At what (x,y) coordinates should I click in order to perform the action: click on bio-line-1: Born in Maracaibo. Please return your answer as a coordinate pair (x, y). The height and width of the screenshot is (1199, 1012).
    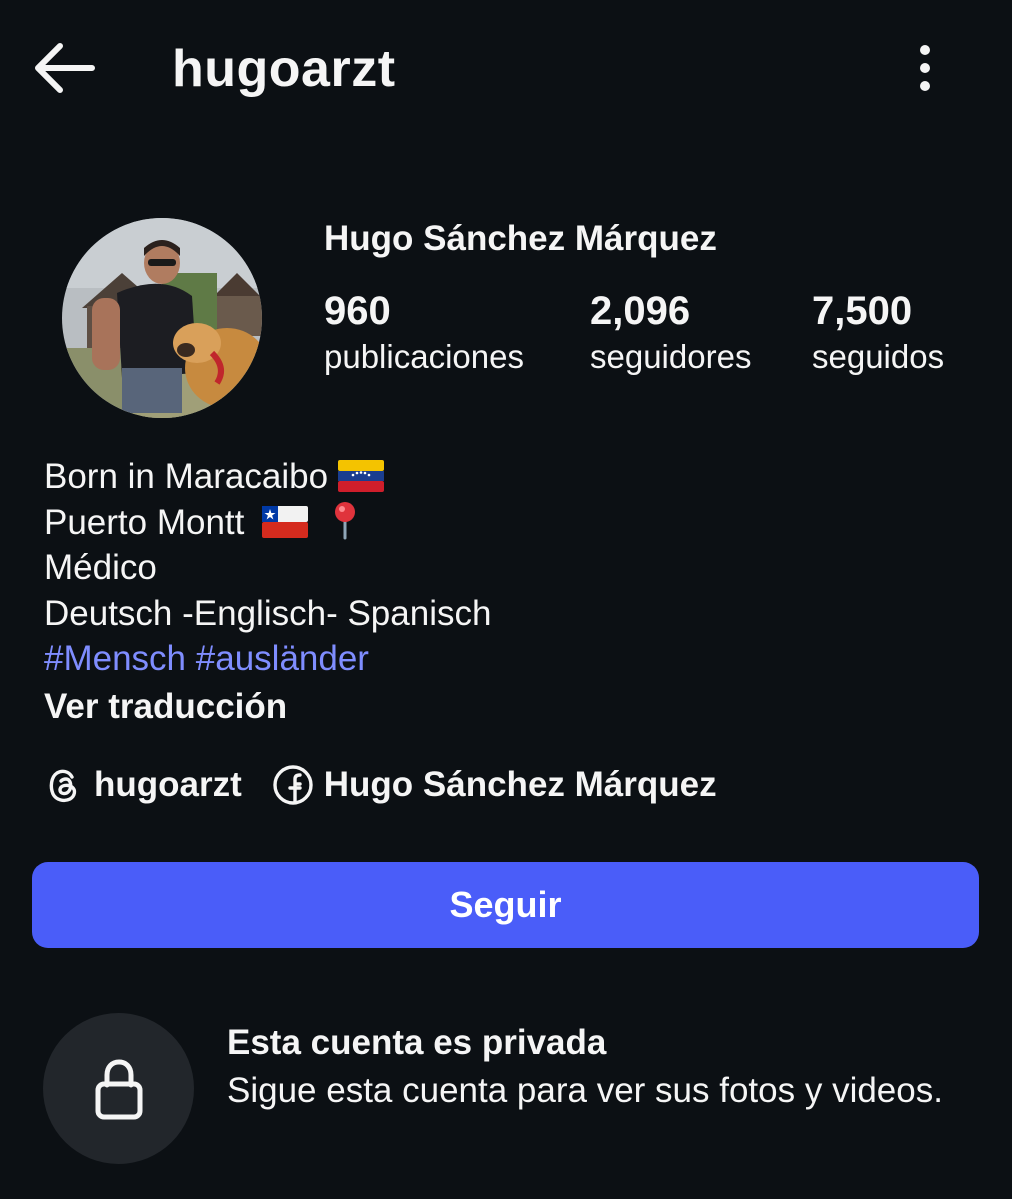
    Looking at the image, I should click on (267, 477).